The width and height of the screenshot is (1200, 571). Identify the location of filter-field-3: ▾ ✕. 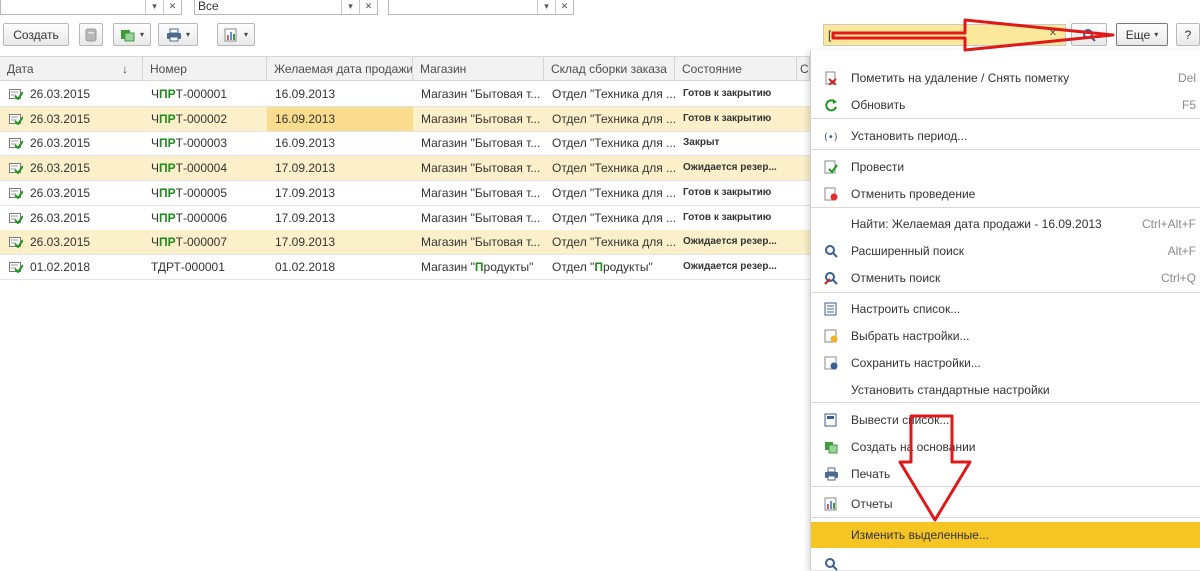
(481, 7).